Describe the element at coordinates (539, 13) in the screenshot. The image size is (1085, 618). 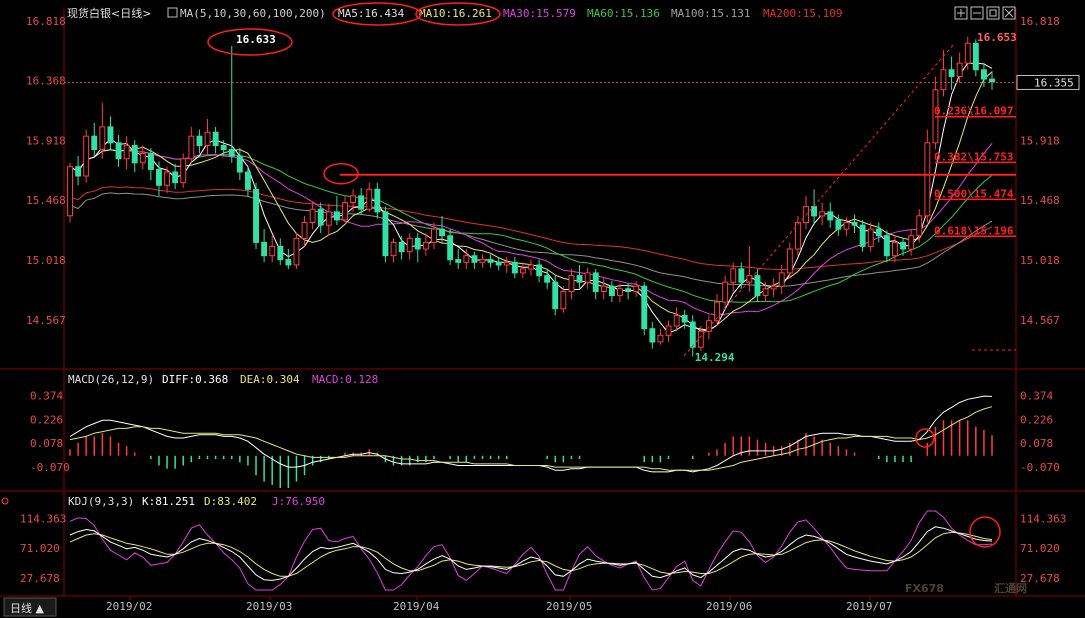
I see `ma30-label: MA30:15.579` at that location.